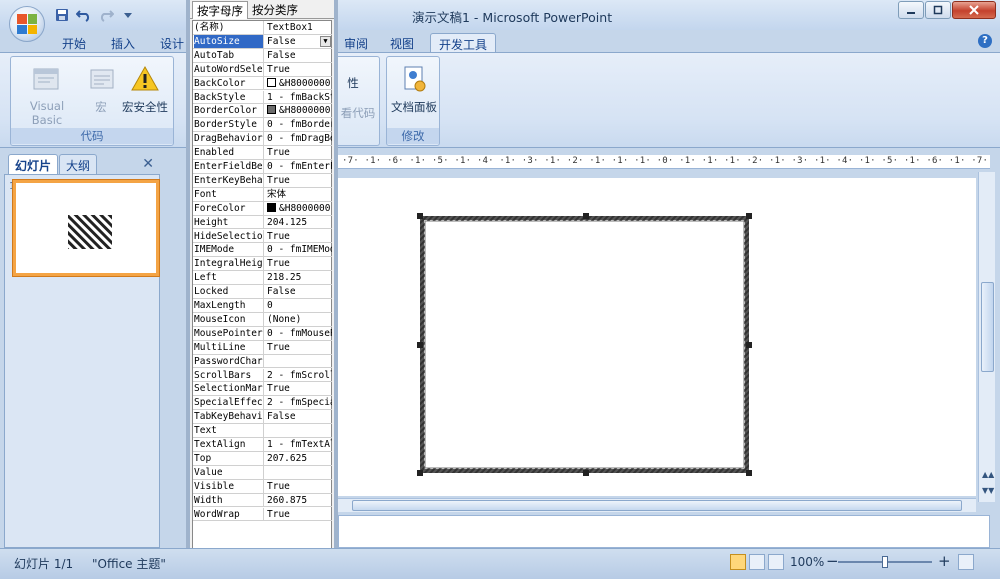 The height and width of the screenshot is (579, 1000). Describe the element at coordinates (262, 264) in the screenshot. I see `property-row: IntegralHeightTrue` at that location.